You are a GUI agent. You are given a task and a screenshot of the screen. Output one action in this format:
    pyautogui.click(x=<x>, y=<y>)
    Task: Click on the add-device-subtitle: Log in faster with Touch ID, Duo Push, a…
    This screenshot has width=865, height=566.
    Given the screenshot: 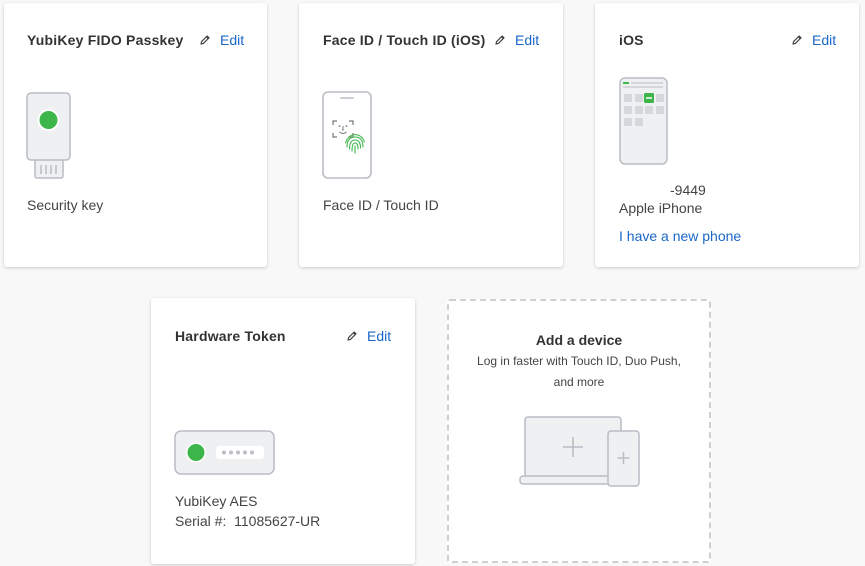 What is the action you would take?
    pyautogui.click(x=579, y=371)
    